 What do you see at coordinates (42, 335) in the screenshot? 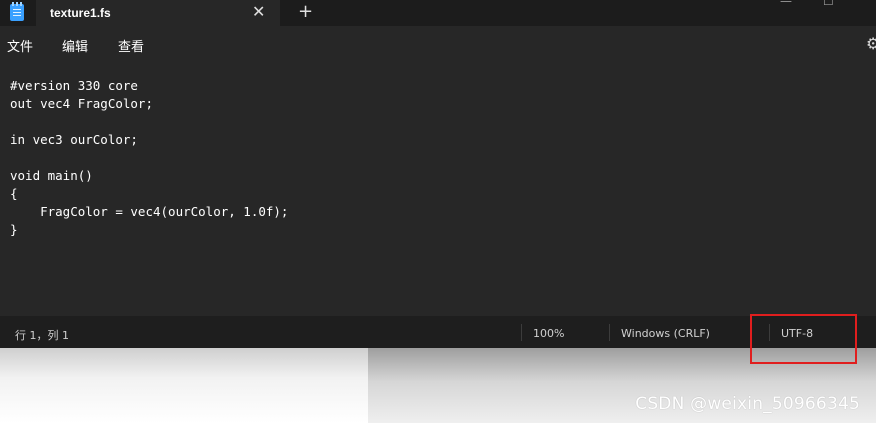
I see `cursor-position: 行 1，列 1` at bounding box center [42, 335].